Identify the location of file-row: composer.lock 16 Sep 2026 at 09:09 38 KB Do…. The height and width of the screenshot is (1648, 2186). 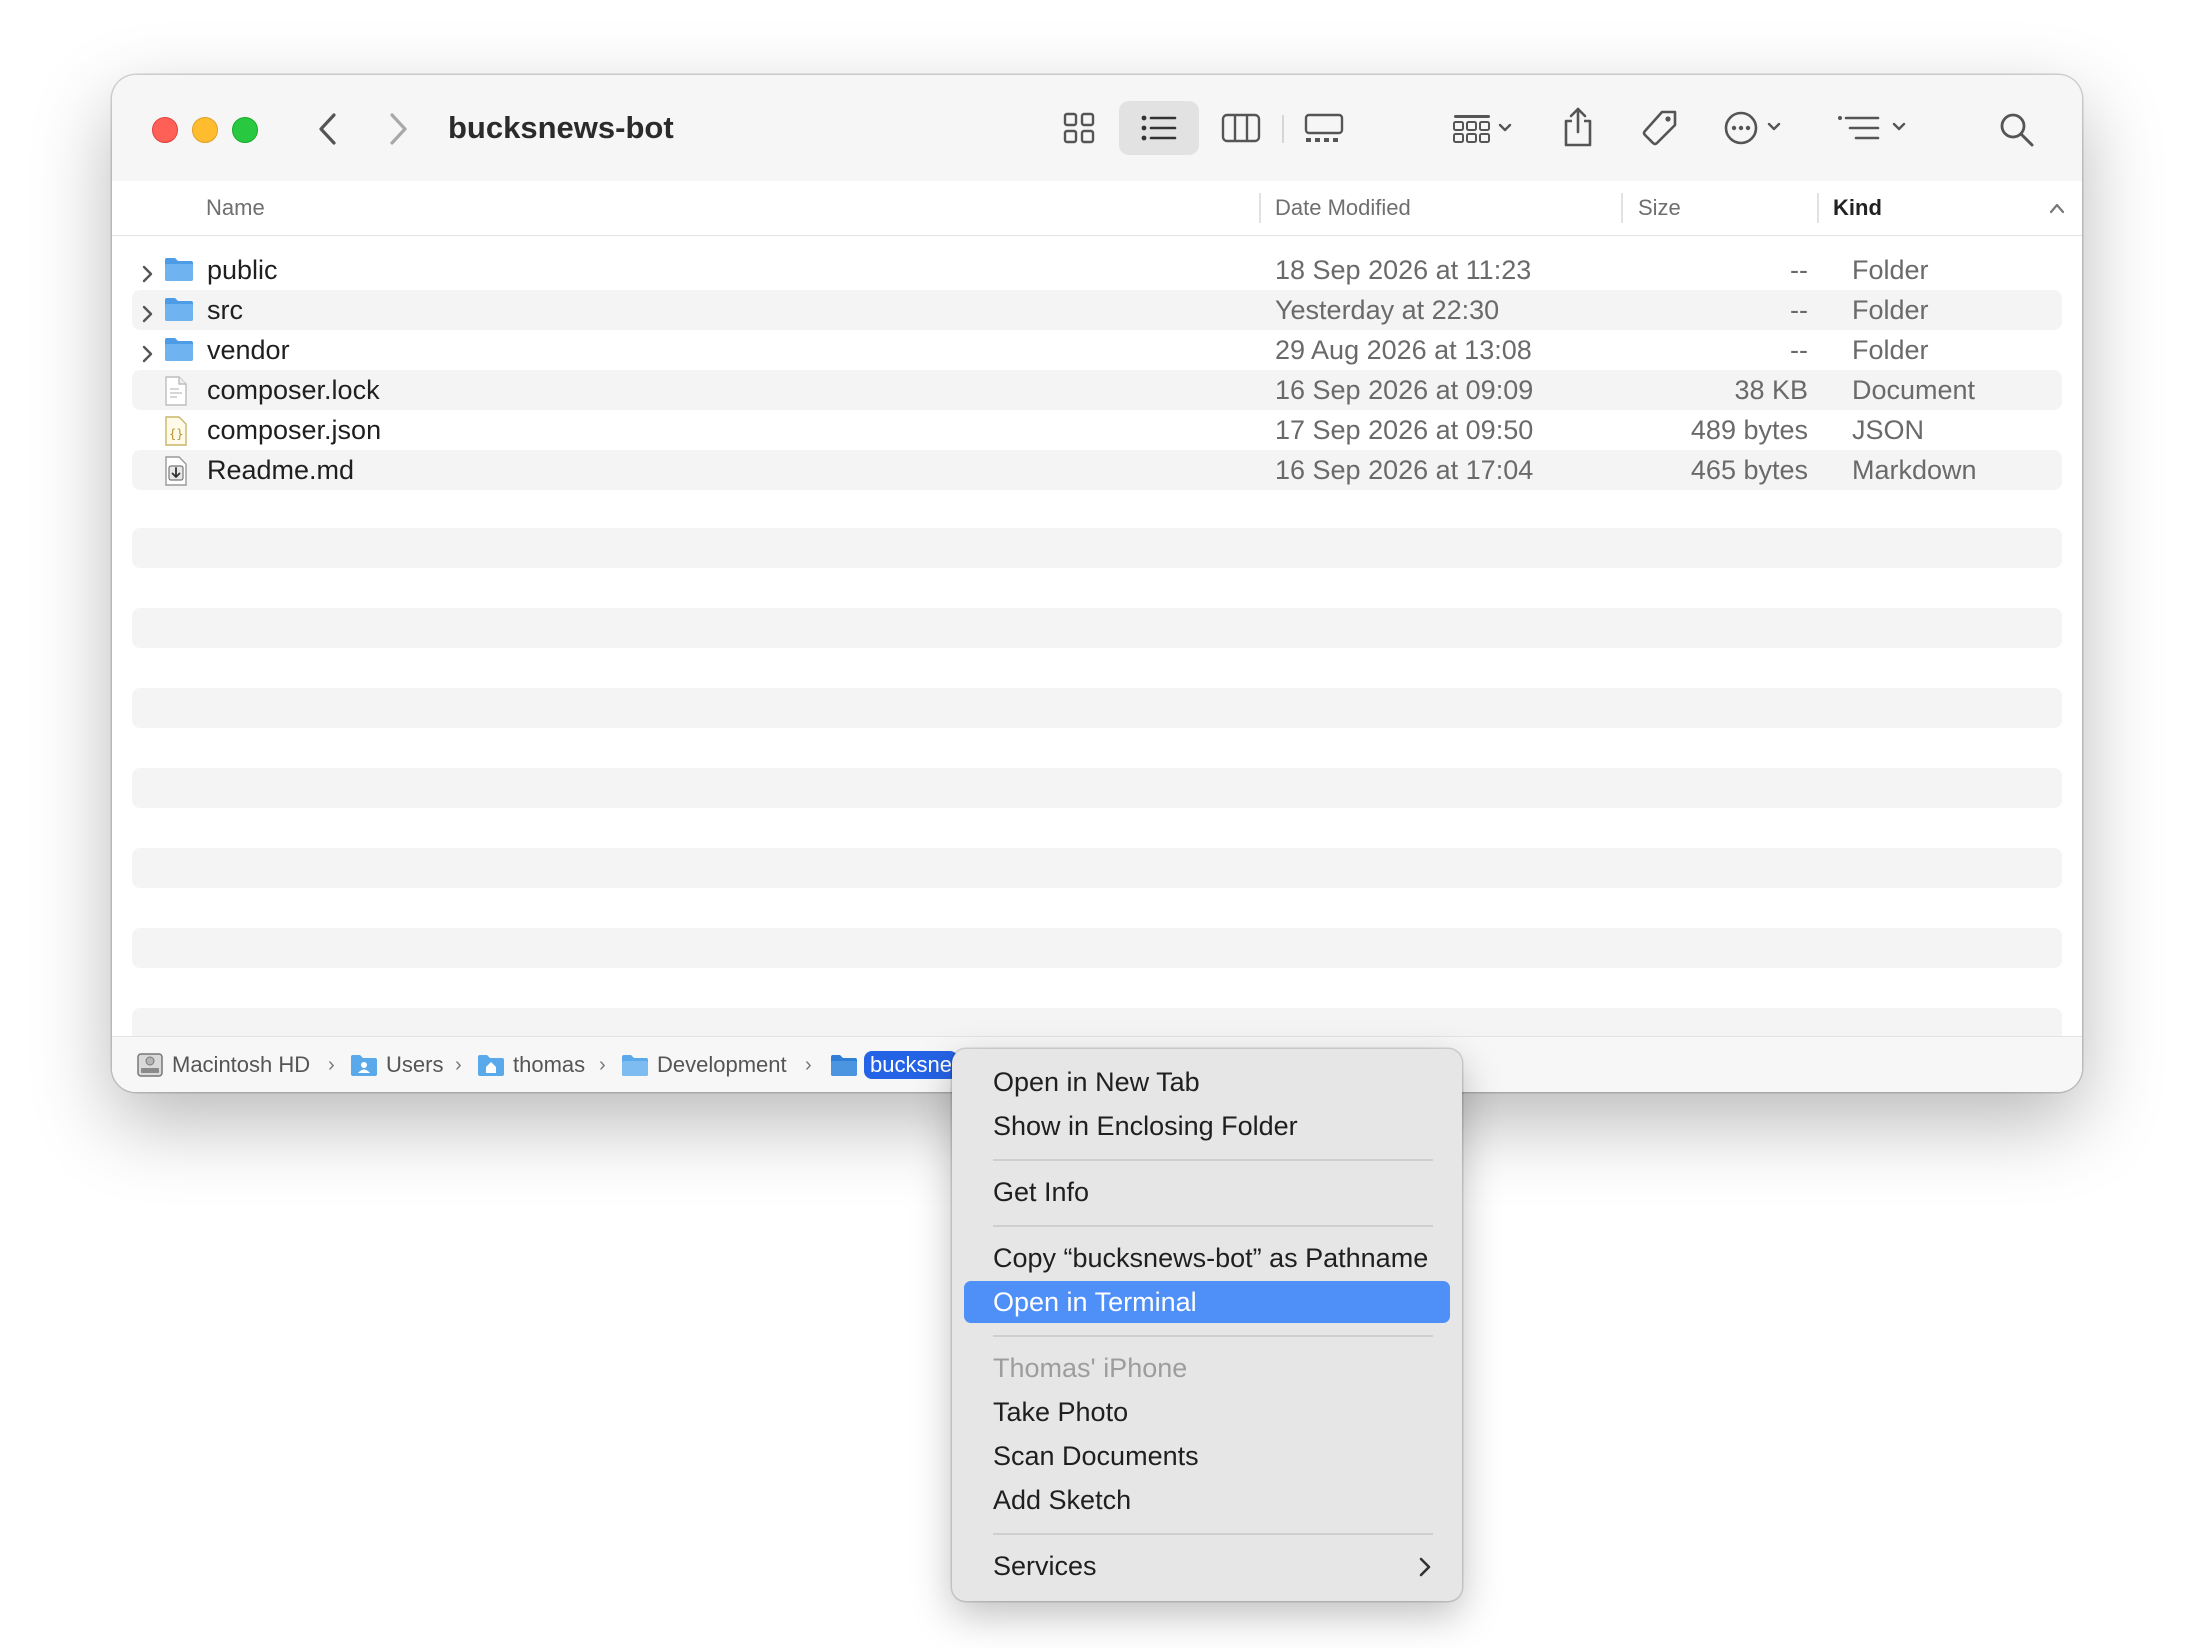
(1097, 390).